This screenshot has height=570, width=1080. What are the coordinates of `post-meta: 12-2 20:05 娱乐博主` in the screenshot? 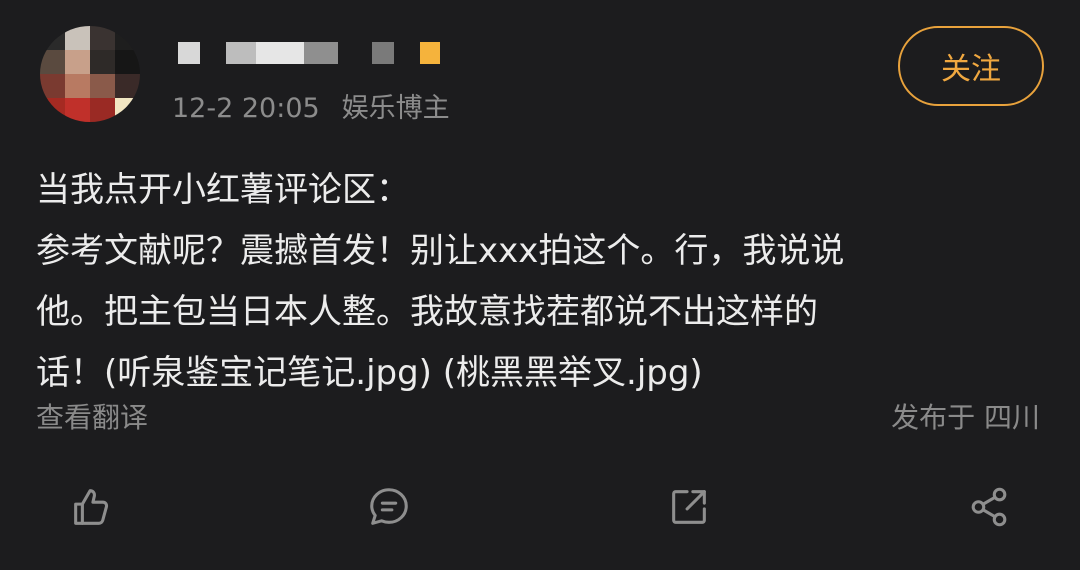 It's located at (311, 105).